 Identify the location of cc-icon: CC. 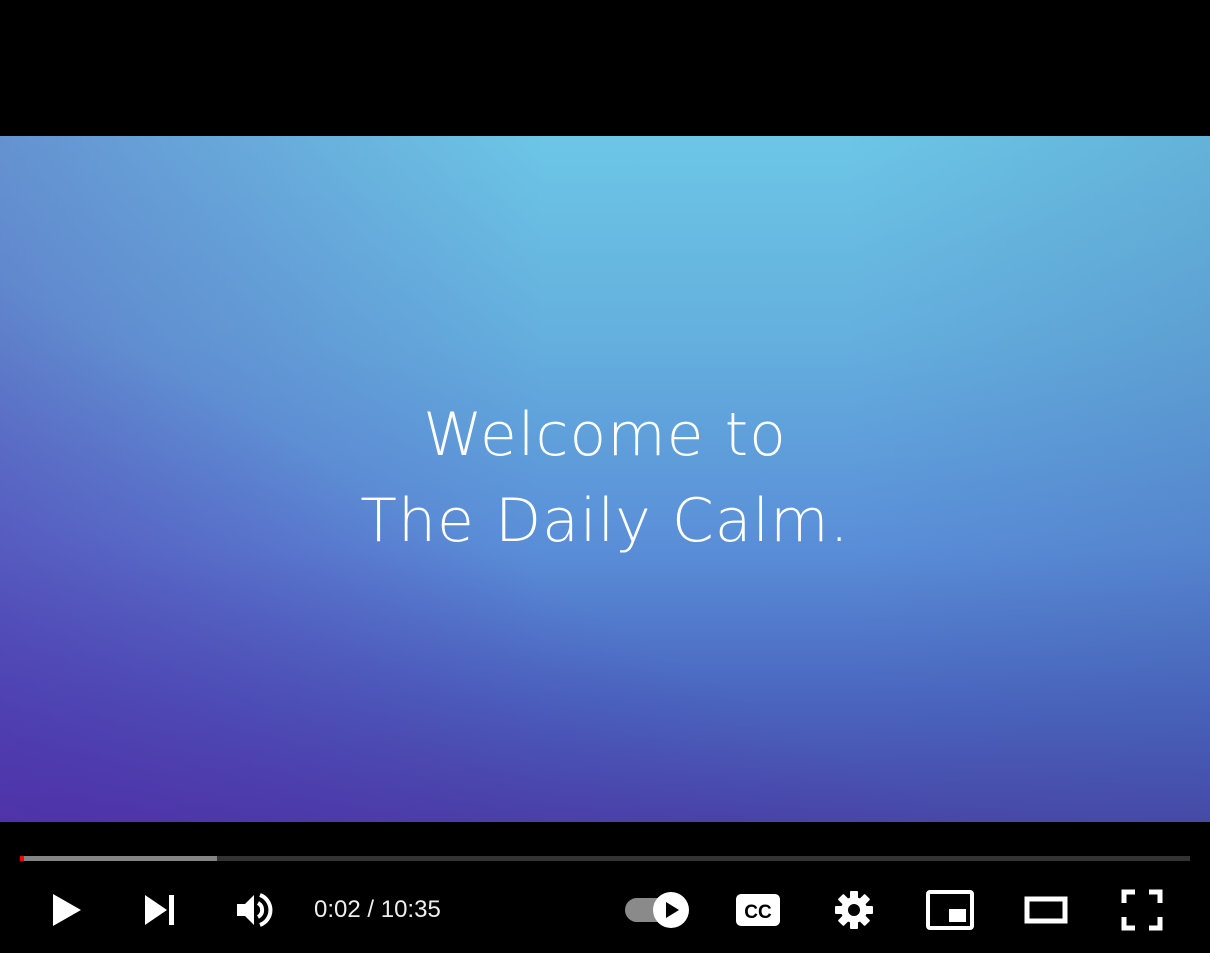
(758, 910).